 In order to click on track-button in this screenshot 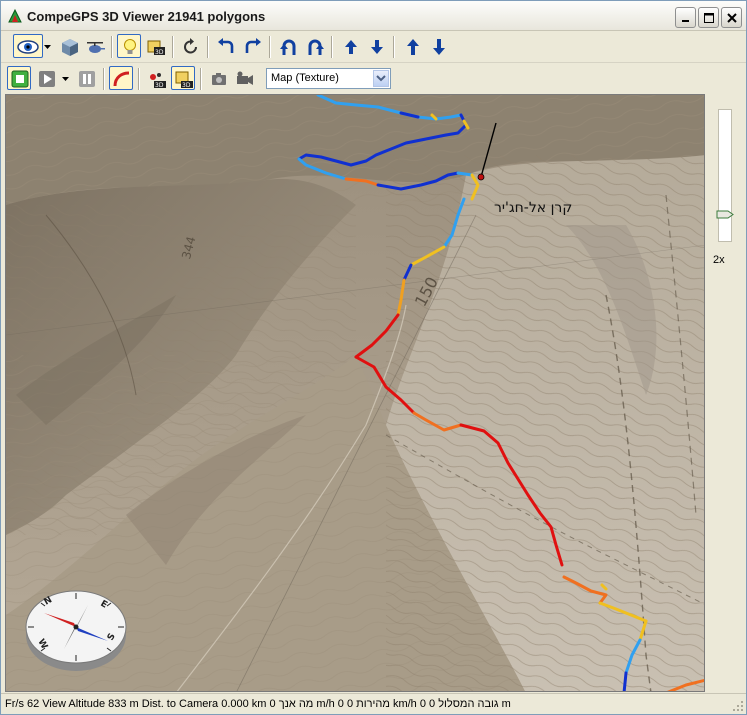, I will do `click(121, 78)`.